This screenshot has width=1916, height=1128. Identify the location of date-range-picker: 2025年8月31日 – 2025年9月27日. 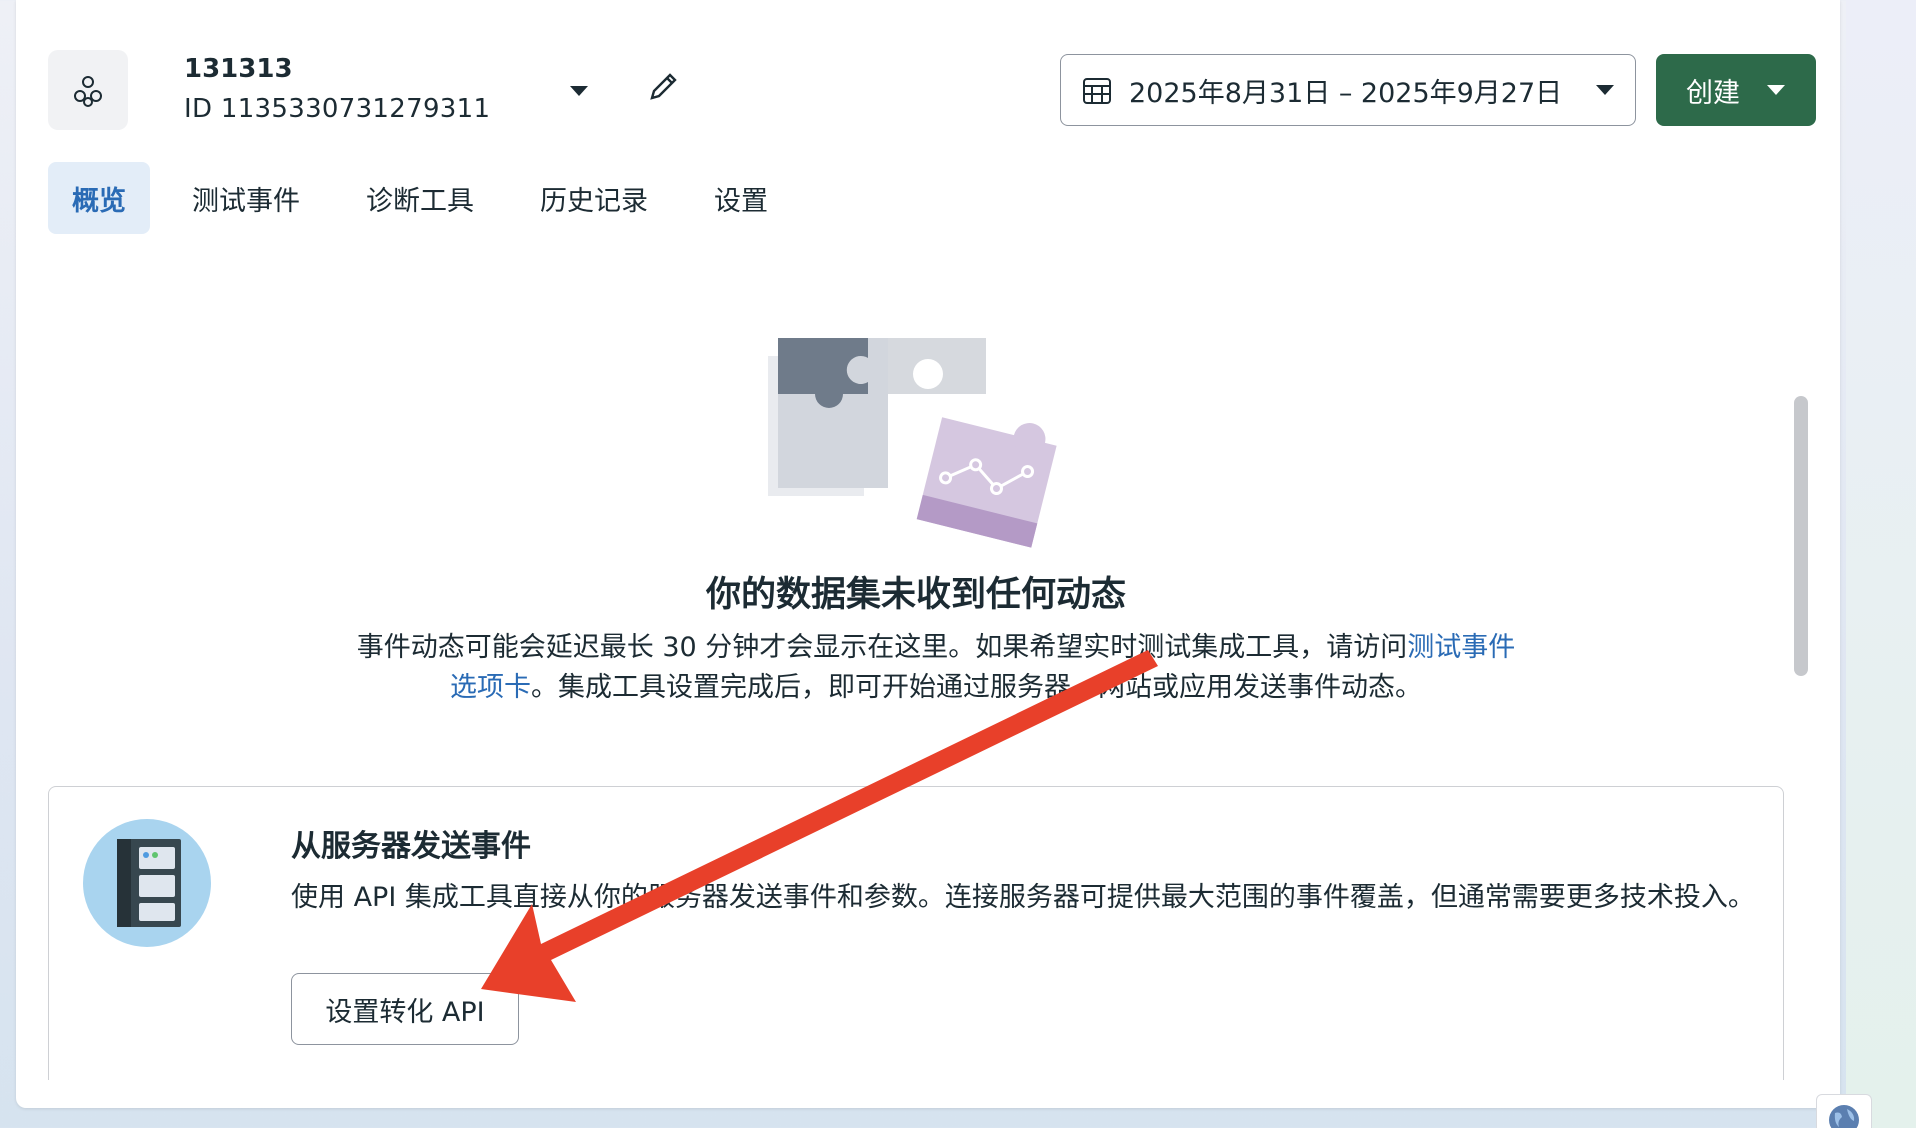
(1348, 90).